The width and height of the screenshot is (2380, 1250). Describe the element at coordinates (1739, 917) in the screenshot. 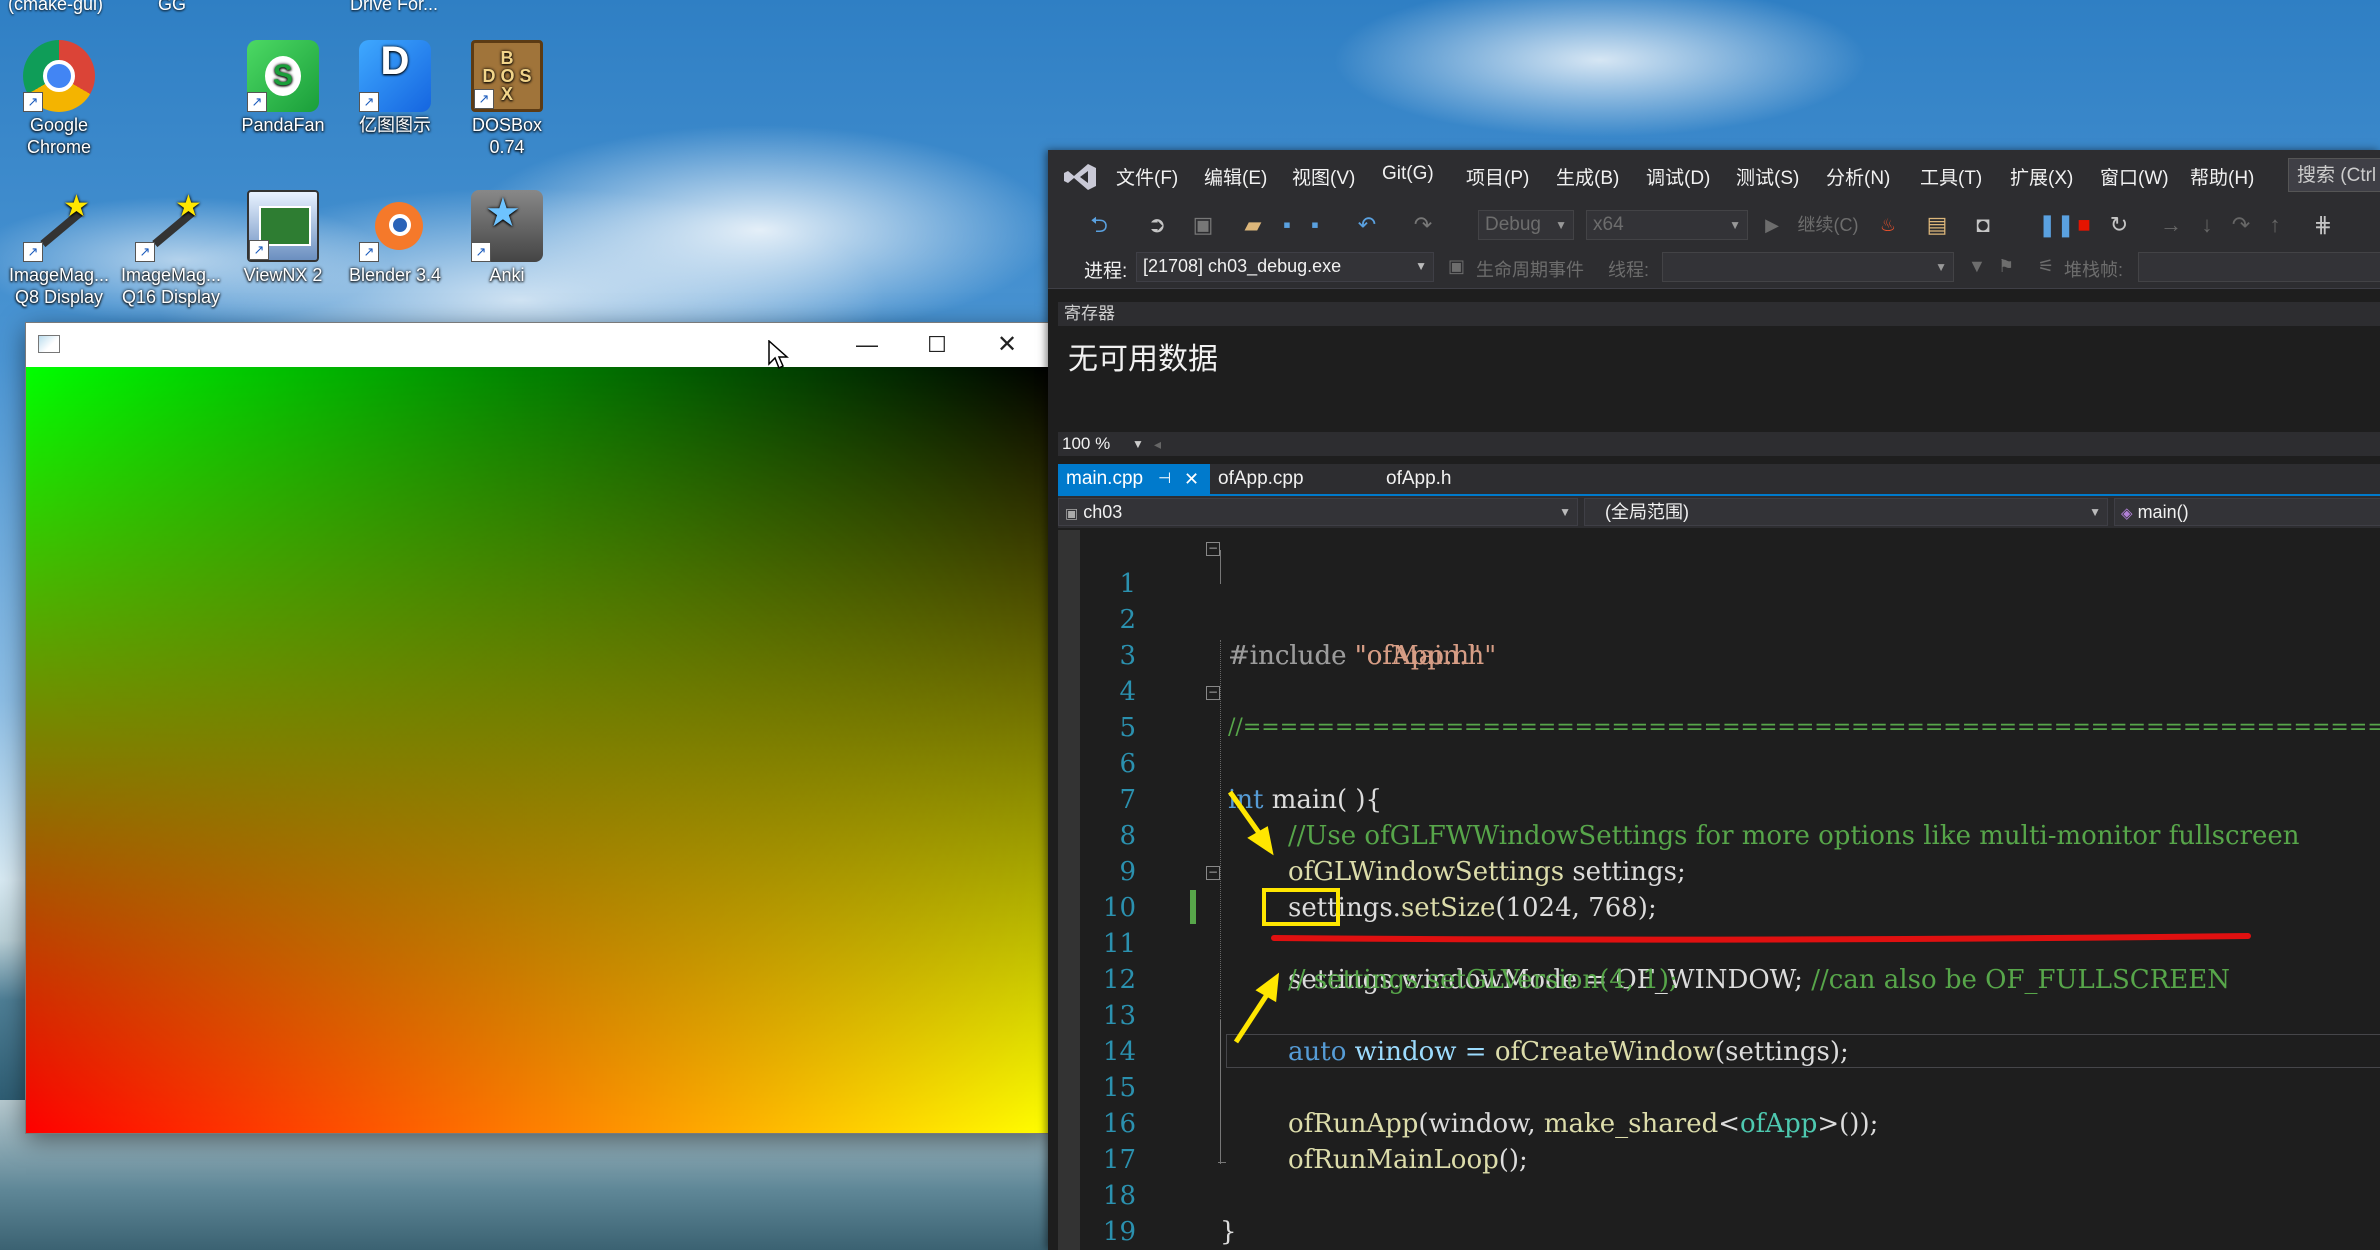

I see `annotation-overlay` at that location.